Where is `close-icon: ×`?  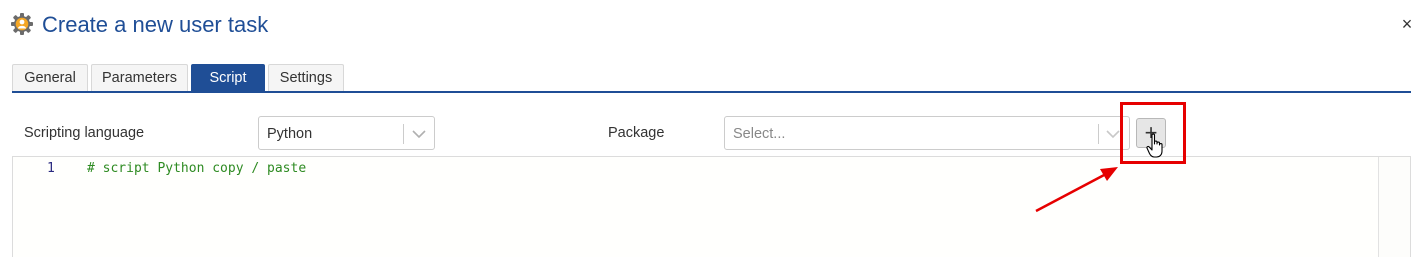 close-icon: × is located at coordinates (1407, 24).